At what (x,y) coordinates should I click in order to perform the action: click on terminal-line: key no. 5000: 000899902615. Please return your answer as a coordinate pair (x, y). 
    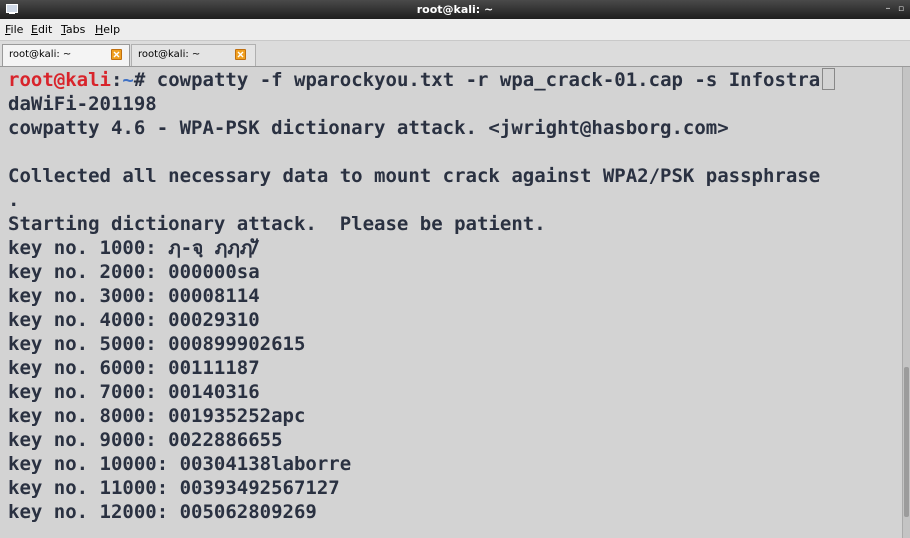
    Looking at the image, I should click on (157, 344).